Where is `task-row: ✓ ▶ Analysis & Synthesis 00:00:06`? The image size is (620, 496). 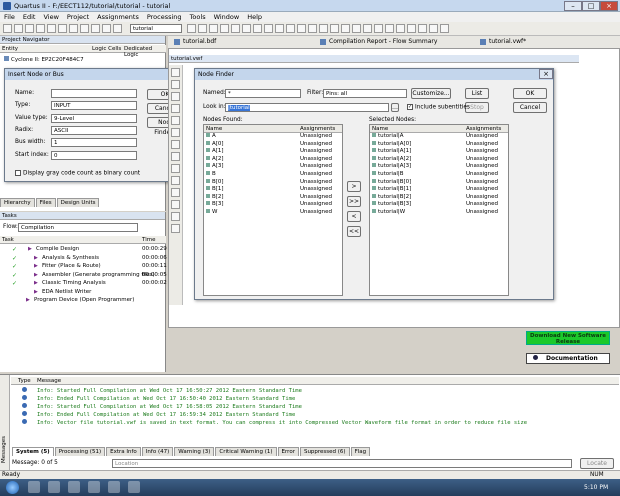
task-row: ✓ ▶ Analysis & Synthesis 00:00:06 is located at coordinates (83, 259).